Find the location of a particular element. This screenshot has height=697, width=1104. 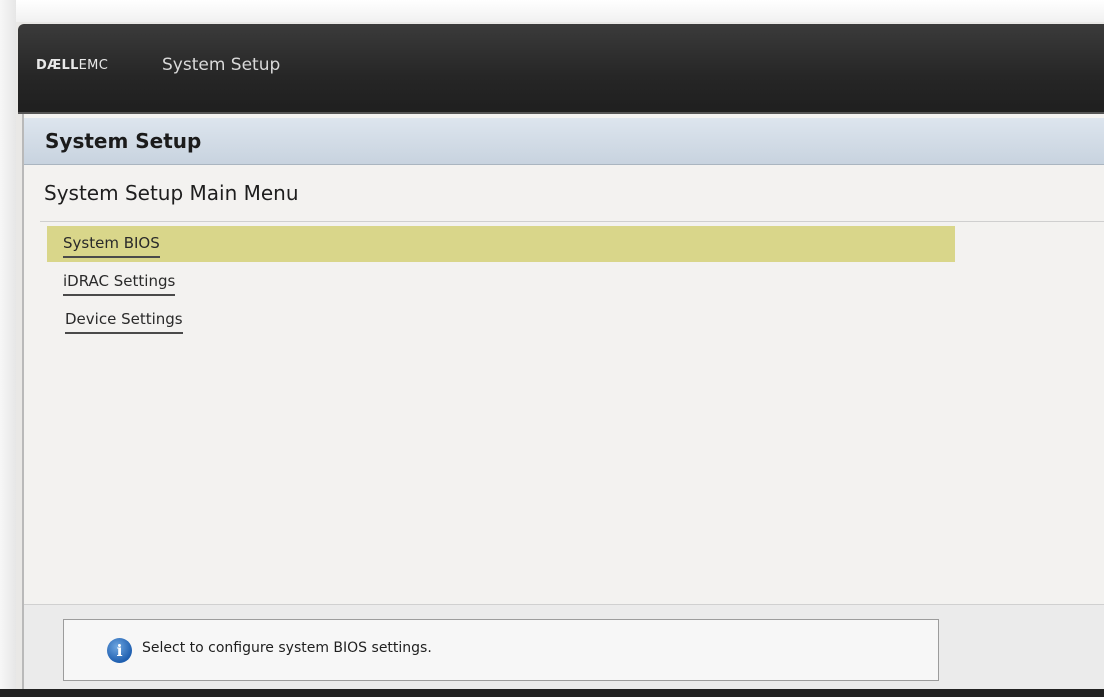

menu-item-label: Device Settings is located at coordinates (124, 322).